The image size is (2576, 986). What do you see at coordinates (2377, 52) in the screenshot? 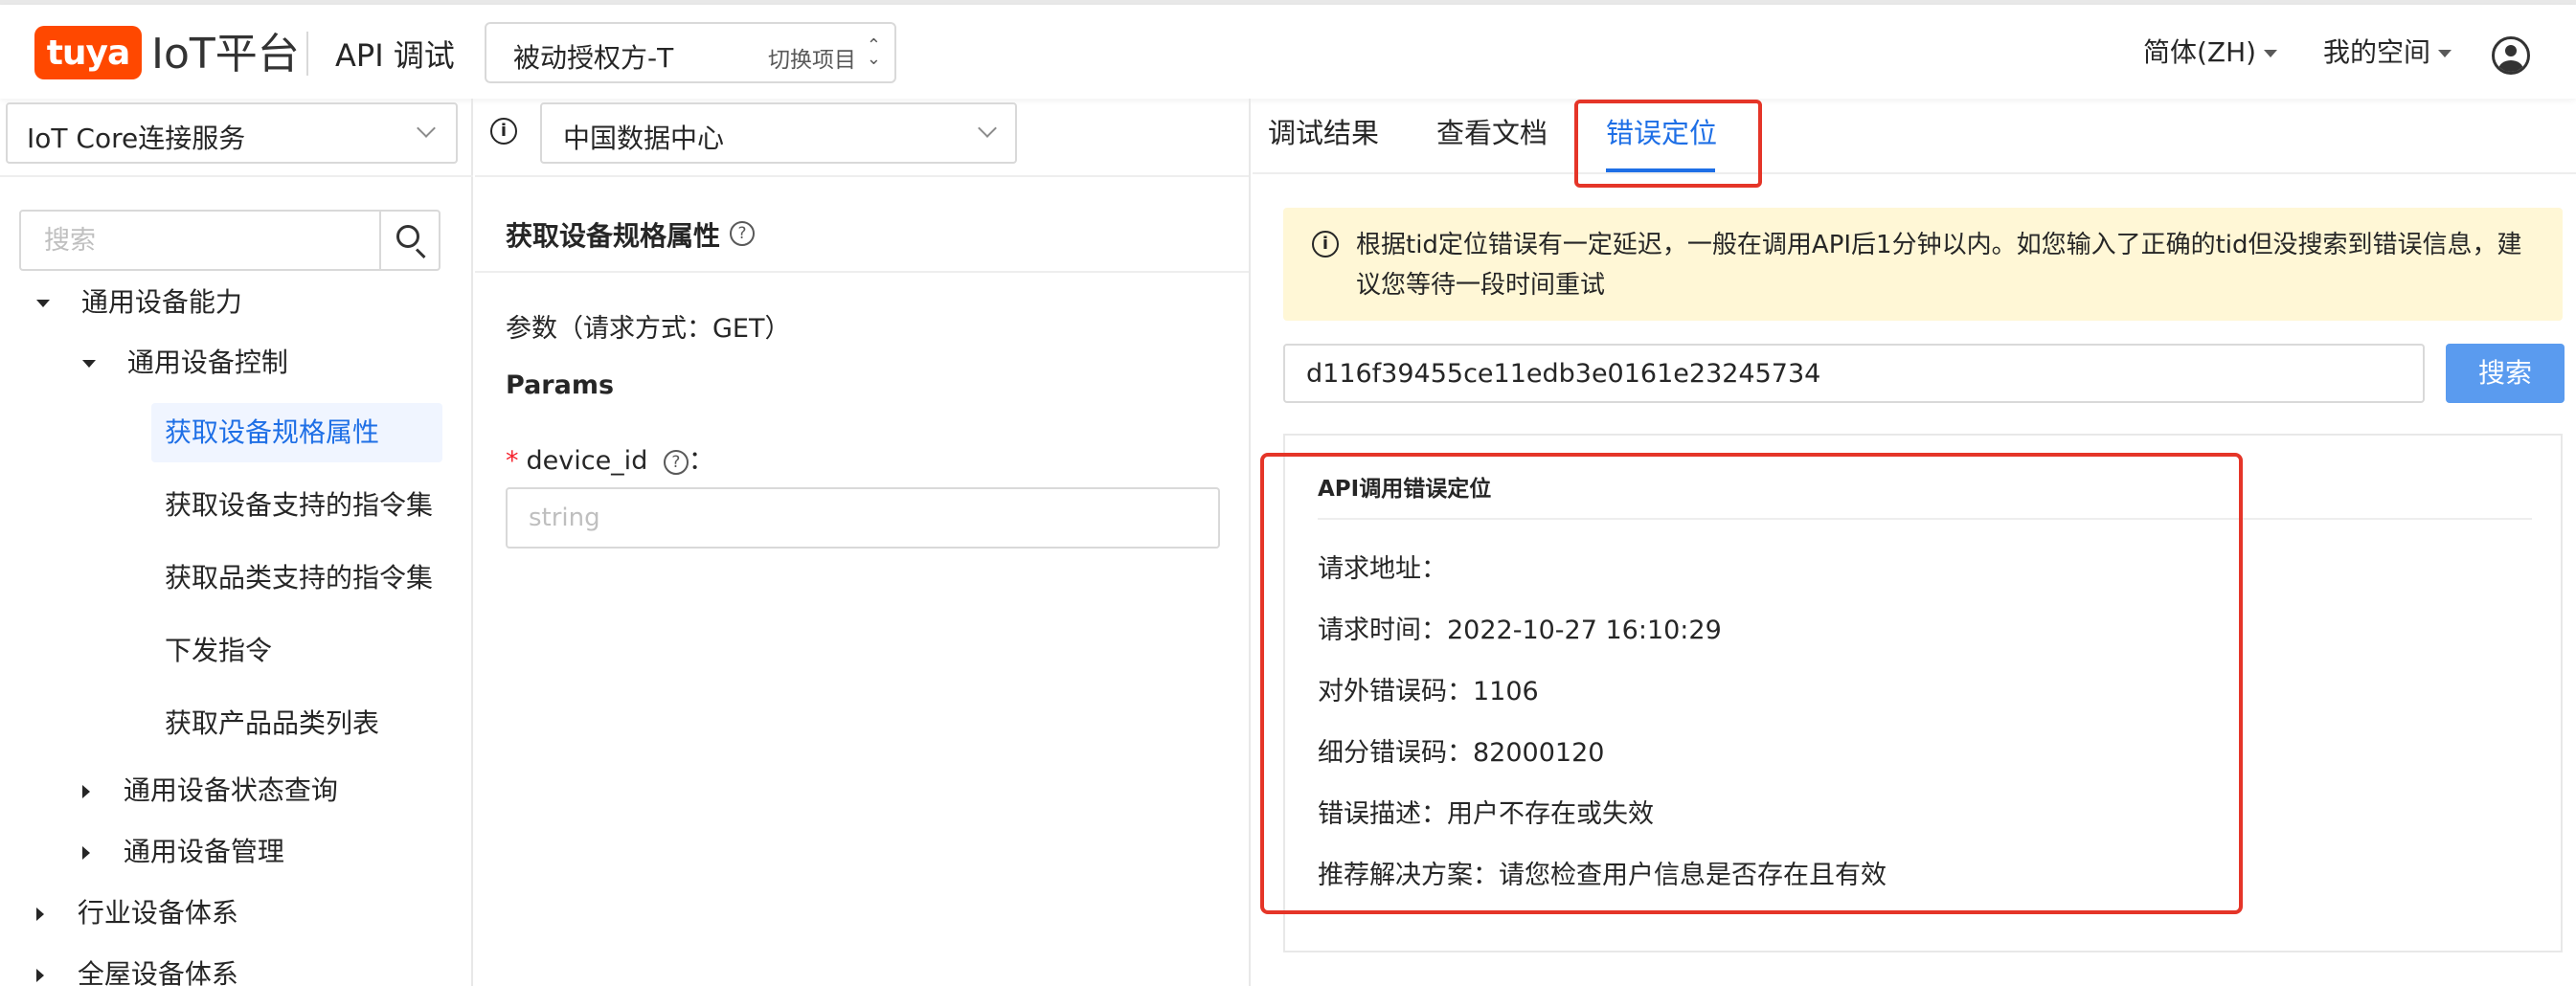
I see `workspace-label: 我的空间` at bounding box center [2377, 52].